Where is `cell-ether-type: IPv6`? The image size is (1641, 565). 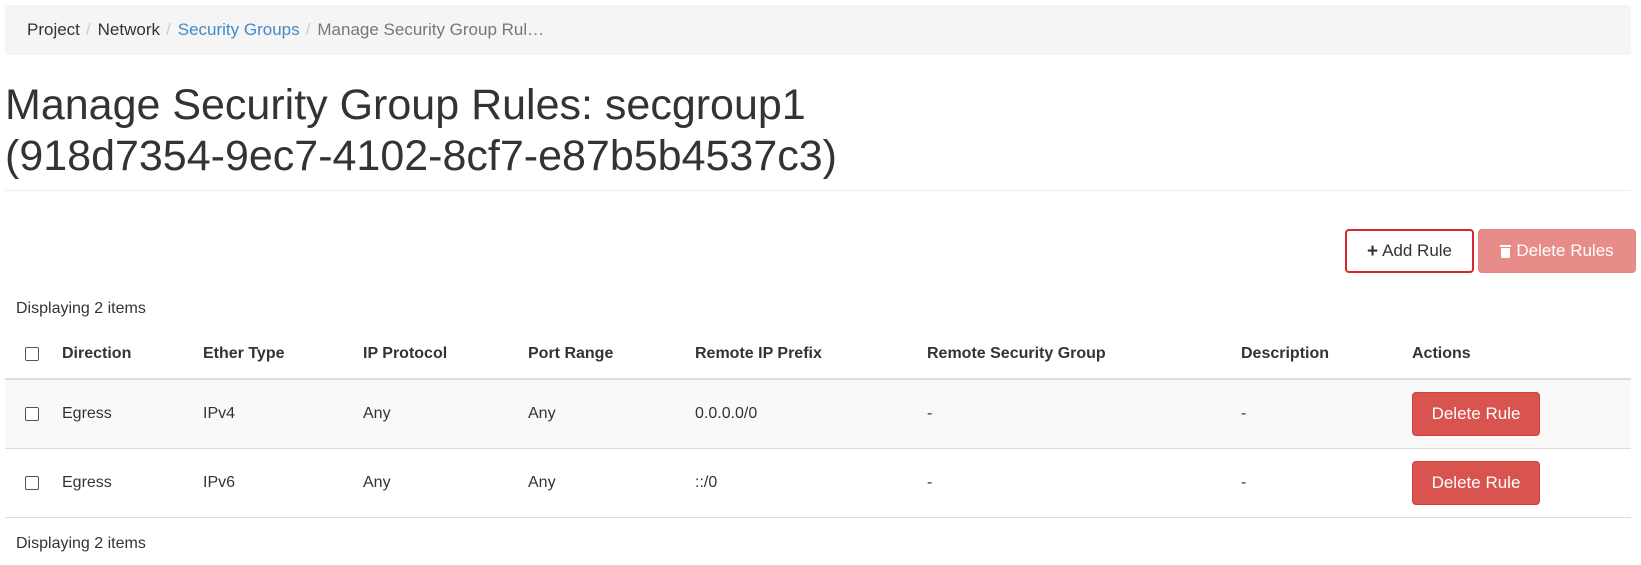
cell-ether-type: IPv6 is located at coordinates (283, 483).